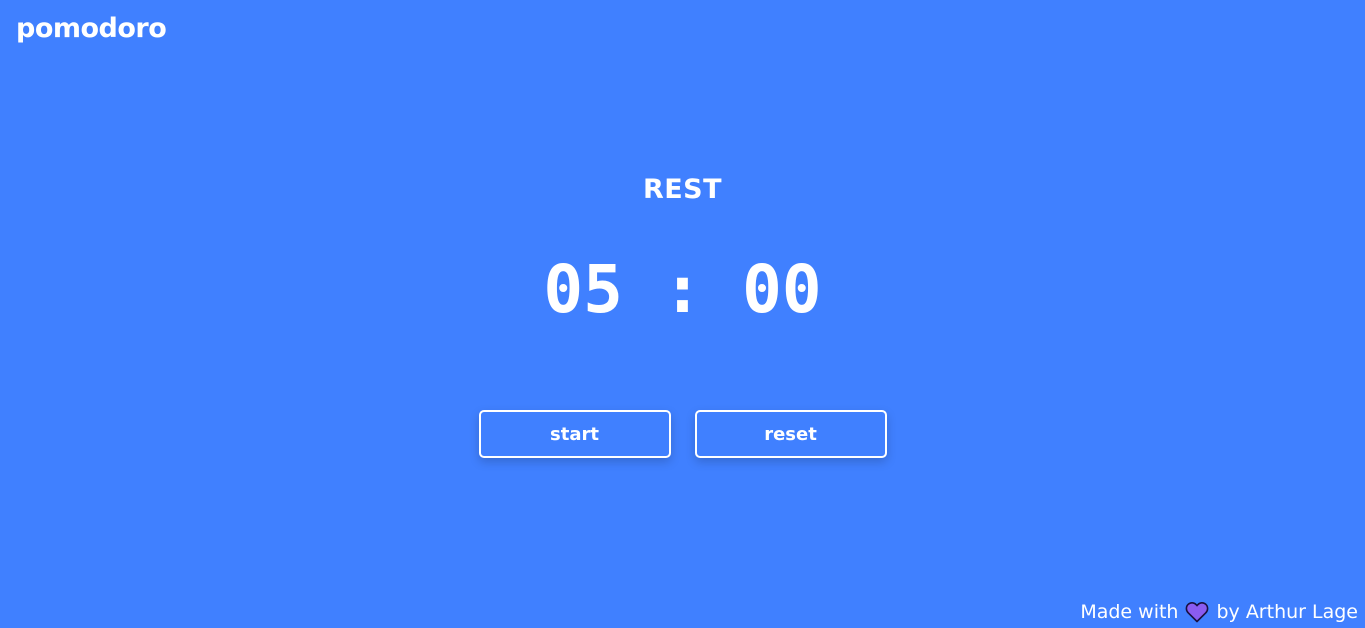 The image size is (1365, 628). What do you see at coordinates (1129, 612) in the screenshot?
I see `footer-prefix: Made with` at bounding box center [1129, 612].